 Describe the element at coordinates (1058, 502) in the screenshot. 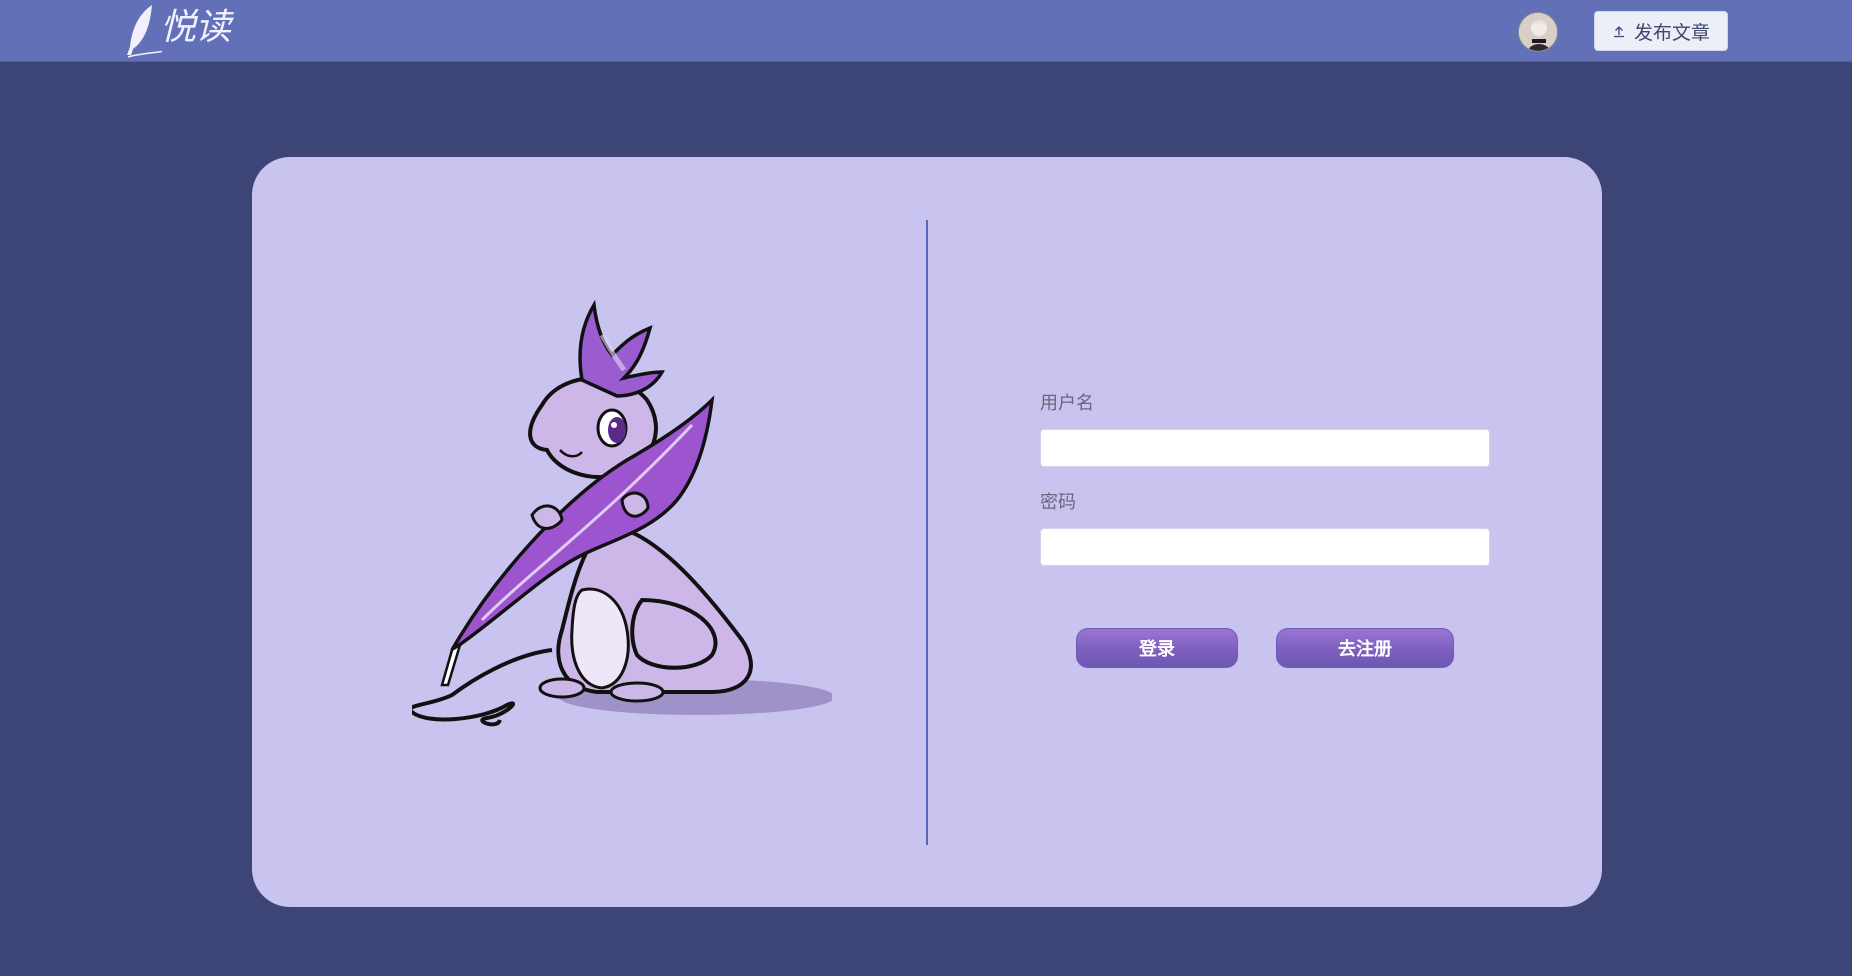

I see `password-label: 密码` at that location.